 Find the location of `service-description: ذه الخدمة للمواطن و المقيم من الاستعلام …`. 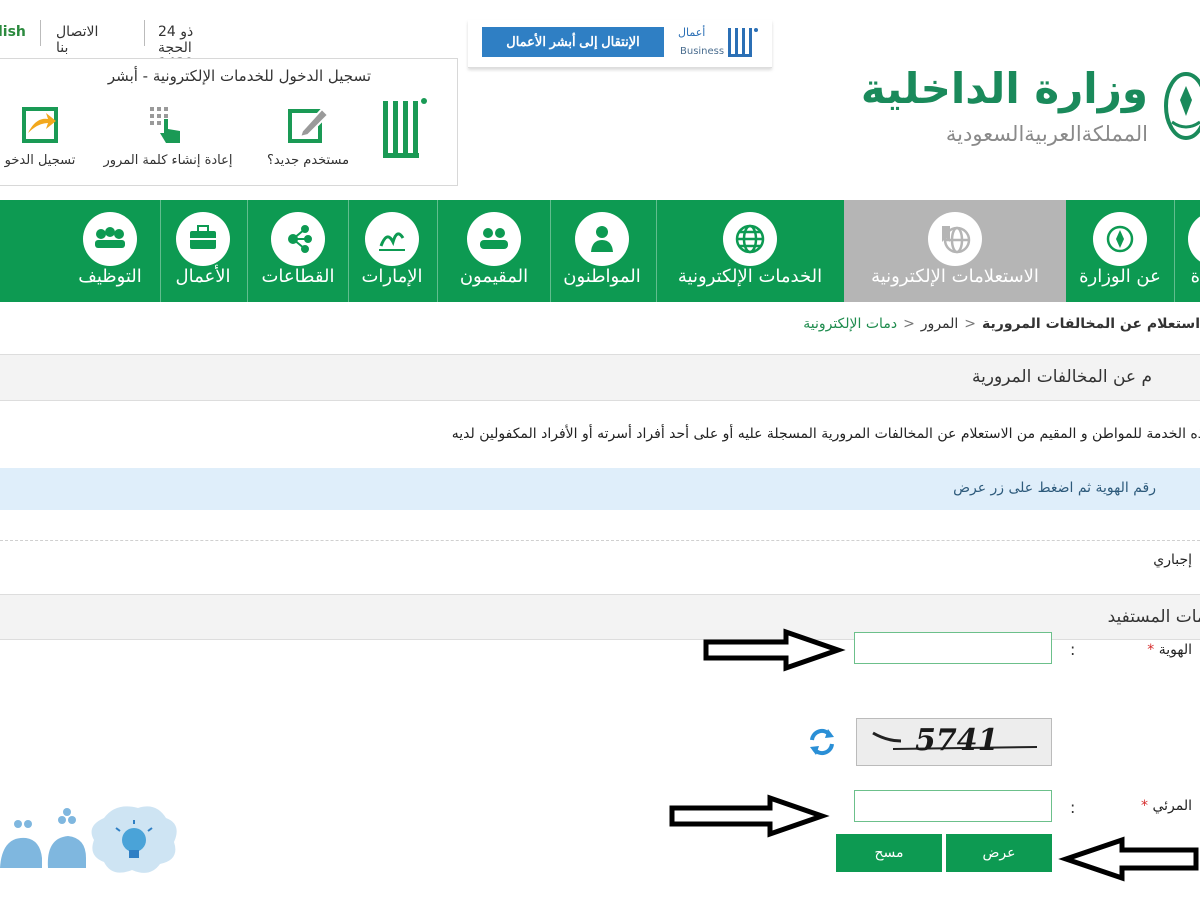

service-description: ذه الخدمة للمواطن و المقيم من الاستعلام … is located at coordinates (825, 434).